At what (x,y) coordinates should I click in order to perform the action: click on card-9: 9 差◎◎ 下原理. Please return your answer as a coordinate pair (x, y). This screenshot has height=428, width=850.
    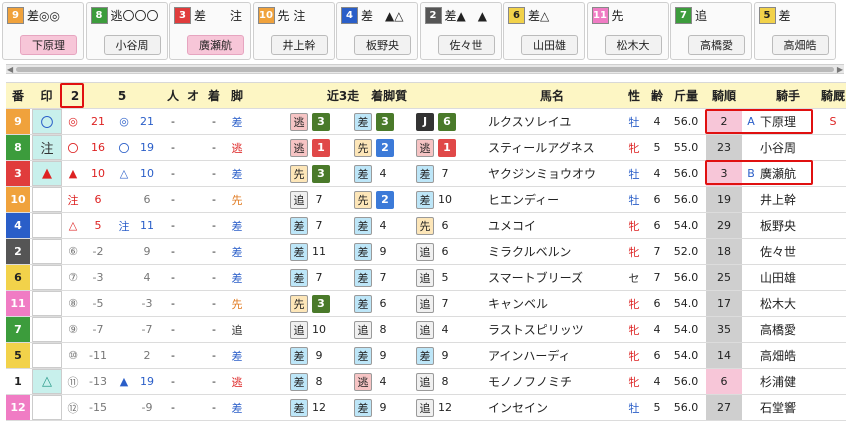
    Looking at the image, I should click on (43, 31).